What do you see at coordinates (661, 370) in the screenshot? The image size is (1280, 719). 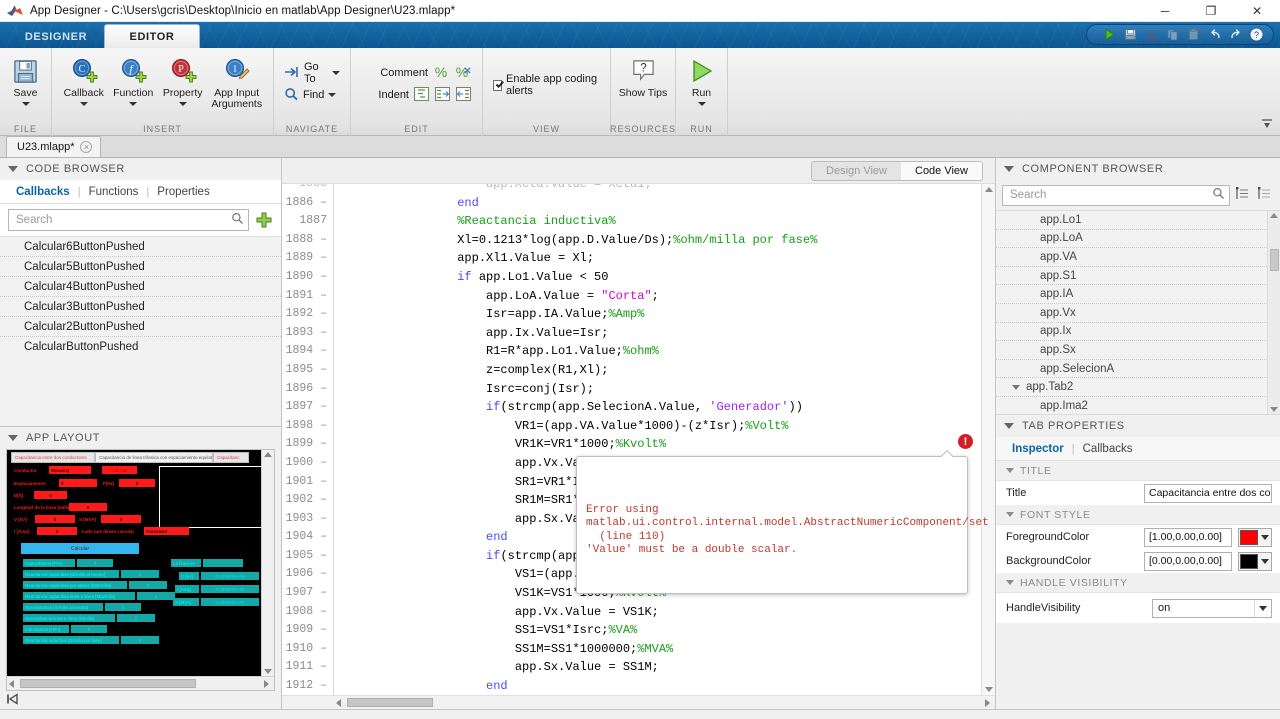 I see `code-line: z=complex(R1,Xl);` at bounding box center [661, 370].